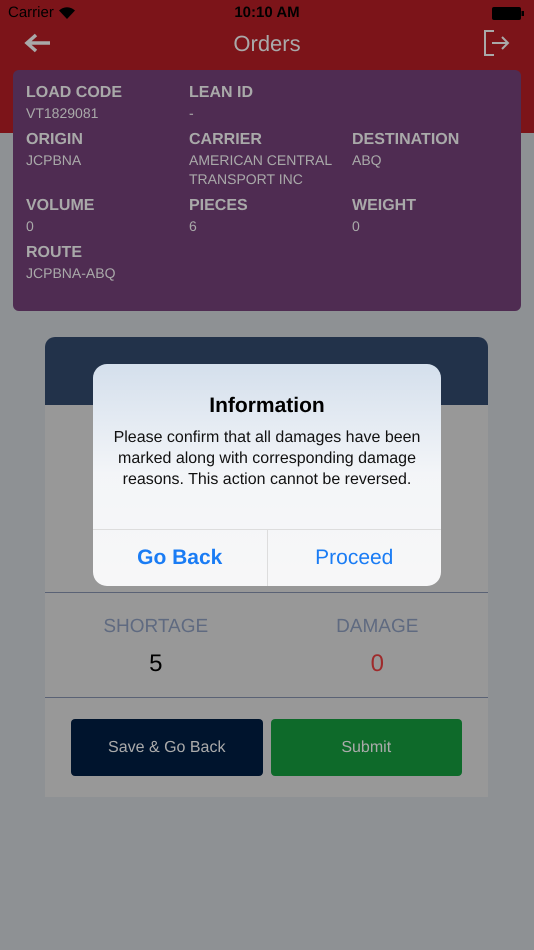 This screenshot has width=534, height=950. What do you see at coordinates (377, 627) in the screenshot?
I see `summary-label: DAMAGE` at bounding box center [377, 627].